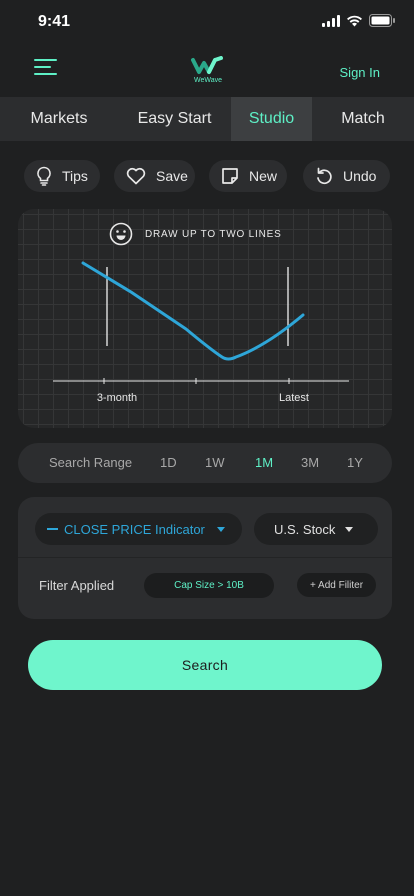 The height and width of the screenshot is (896, 414). I want to click on market-dropdown: U.S. Stock, so click(316, 529).